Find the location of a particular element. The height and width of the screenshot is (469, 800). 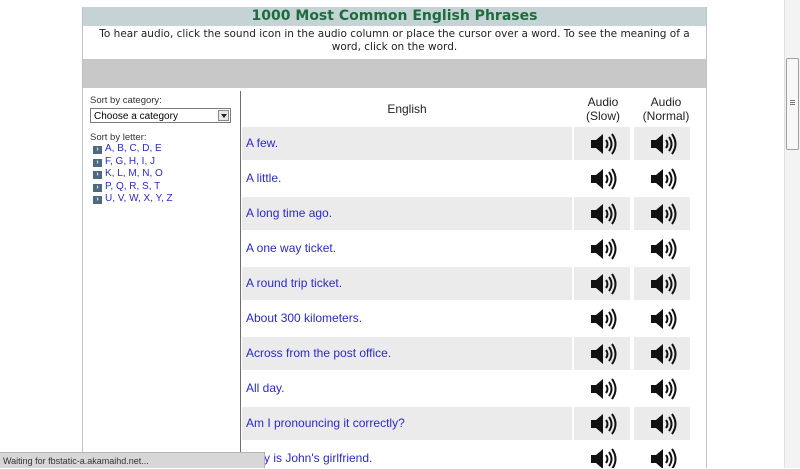

phrase-link: Across from the post office. is located at coordinates (407, 353).